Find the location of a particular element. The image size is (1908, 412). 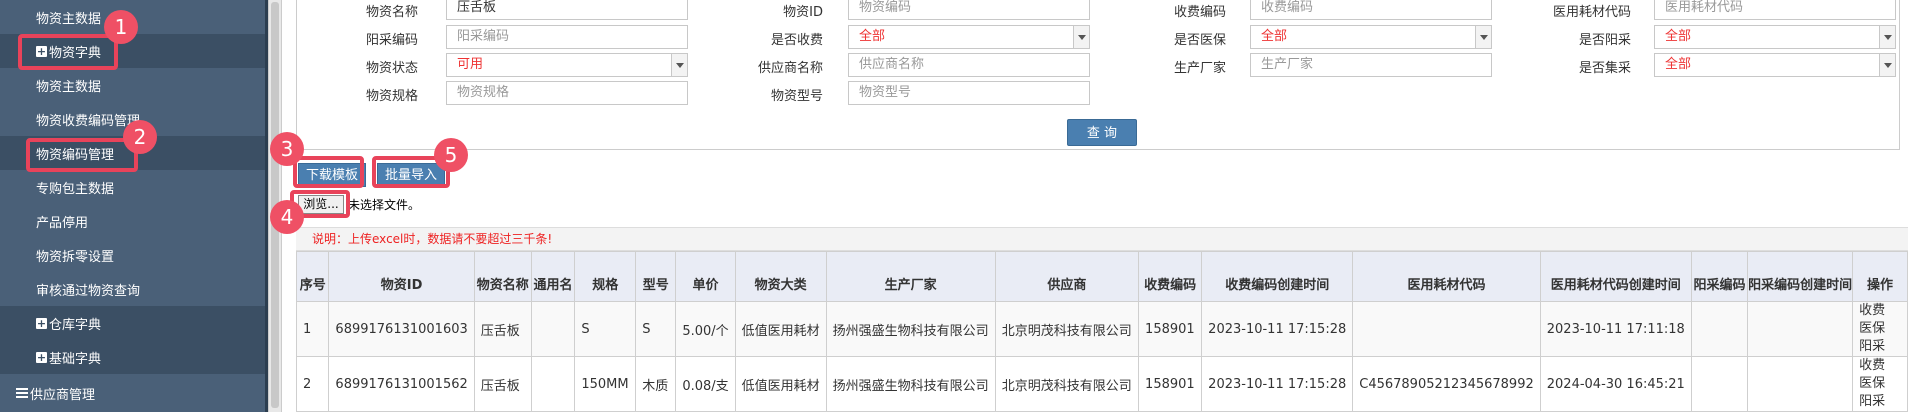

column-header: 阳采编码创建时间 is located at coordinates (1800, 276).